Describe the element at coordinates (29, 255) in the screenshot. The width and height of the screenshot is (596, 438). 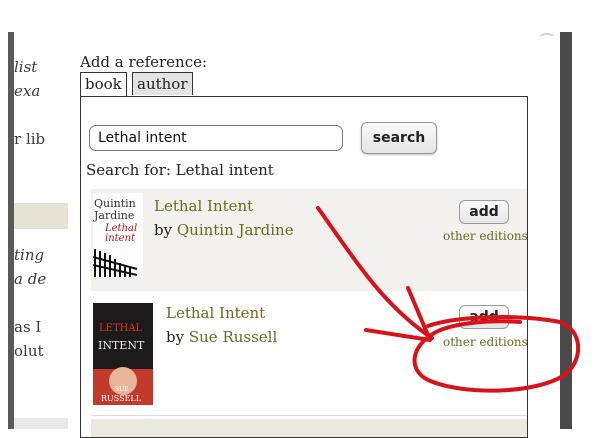
I see `background-text: ting` at that location.